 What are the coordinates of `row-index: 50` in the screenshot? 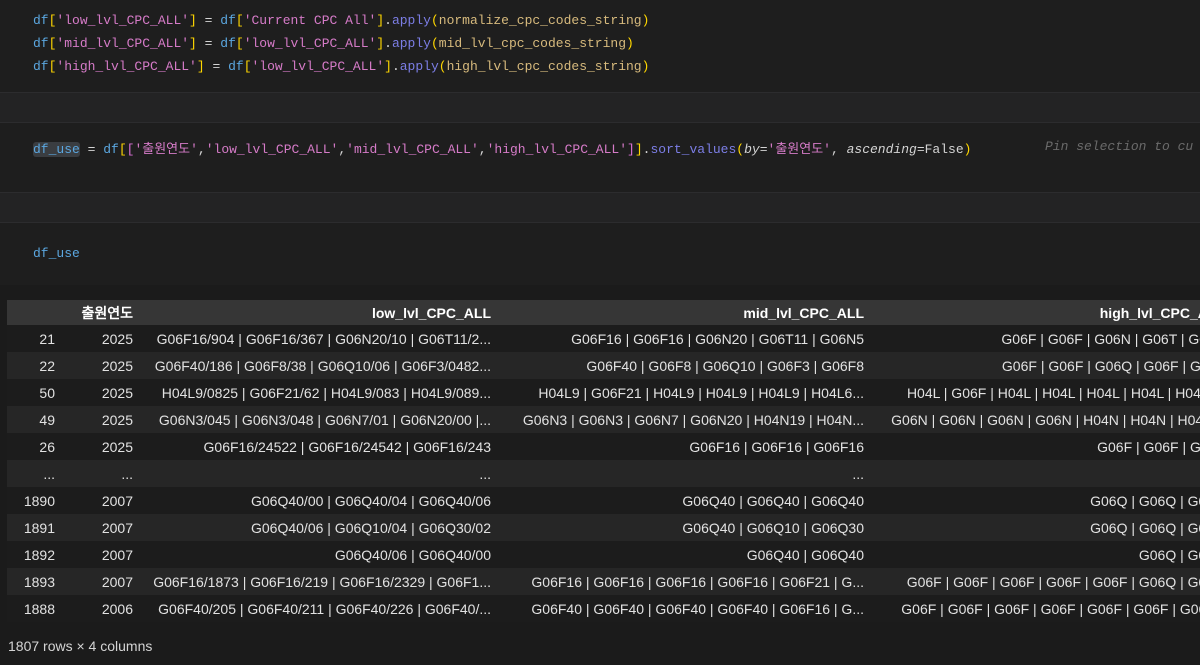 It's located at (47, 392).